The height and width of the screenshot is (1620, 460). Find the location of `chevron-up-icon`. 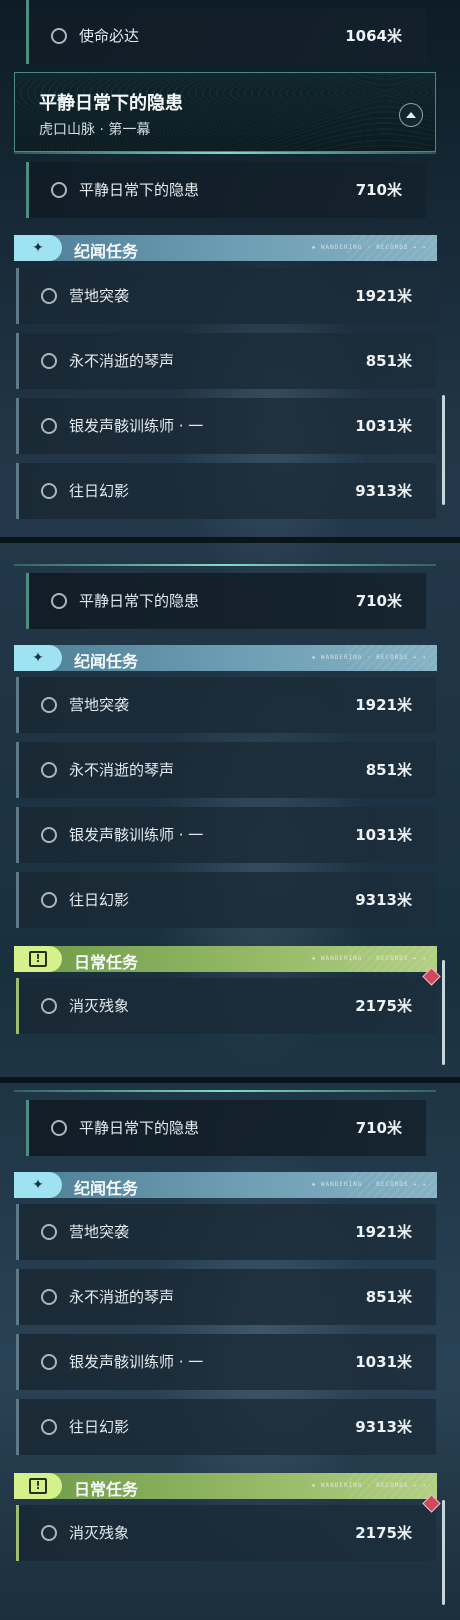

chevron-up-icon is located at coordinates (411, 115).